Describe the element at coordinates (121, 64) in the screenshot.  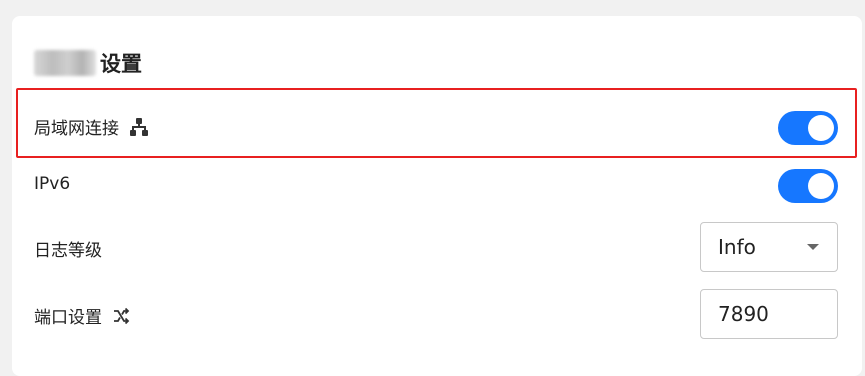
I see `settings-title: 设置` at that location.